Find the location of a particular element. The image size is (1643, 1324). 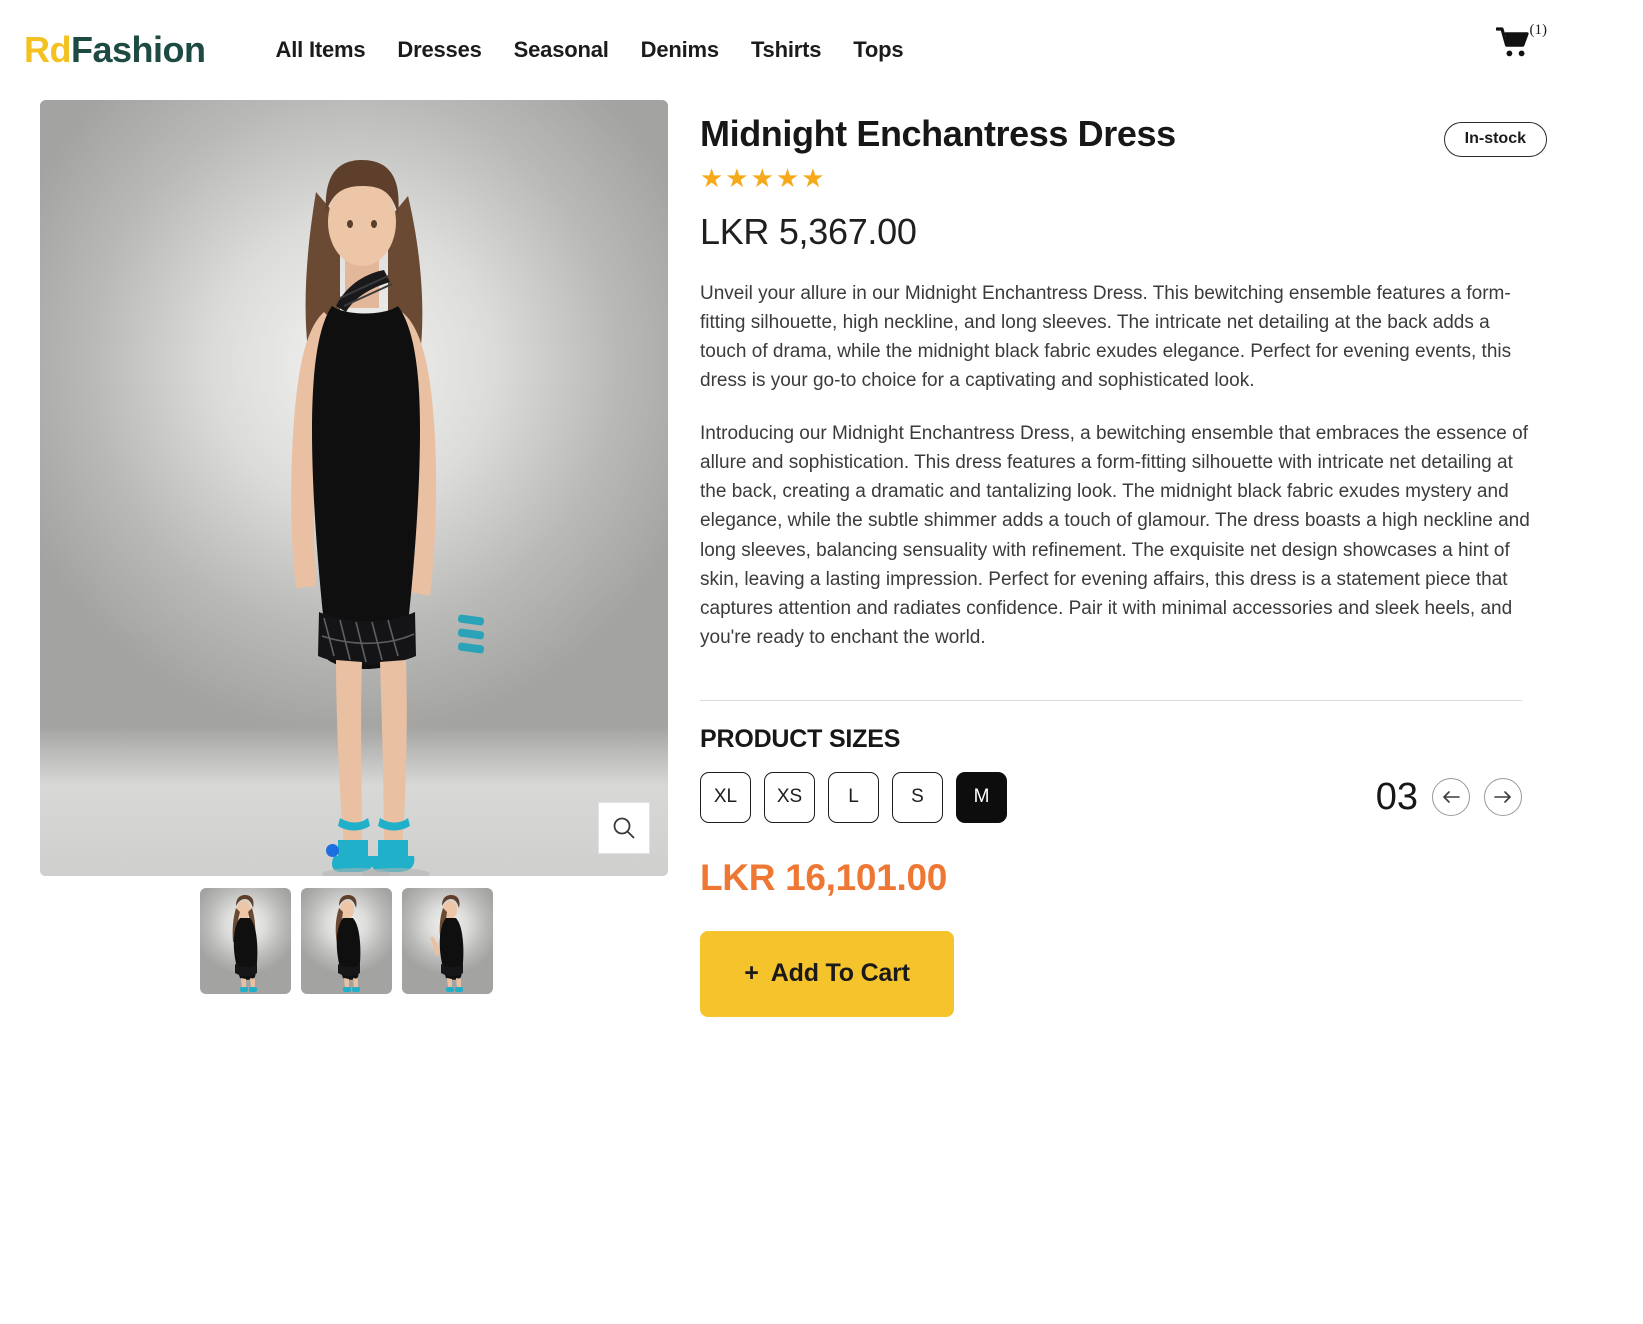

magnifier-icon is located at coordinates (624, 828).